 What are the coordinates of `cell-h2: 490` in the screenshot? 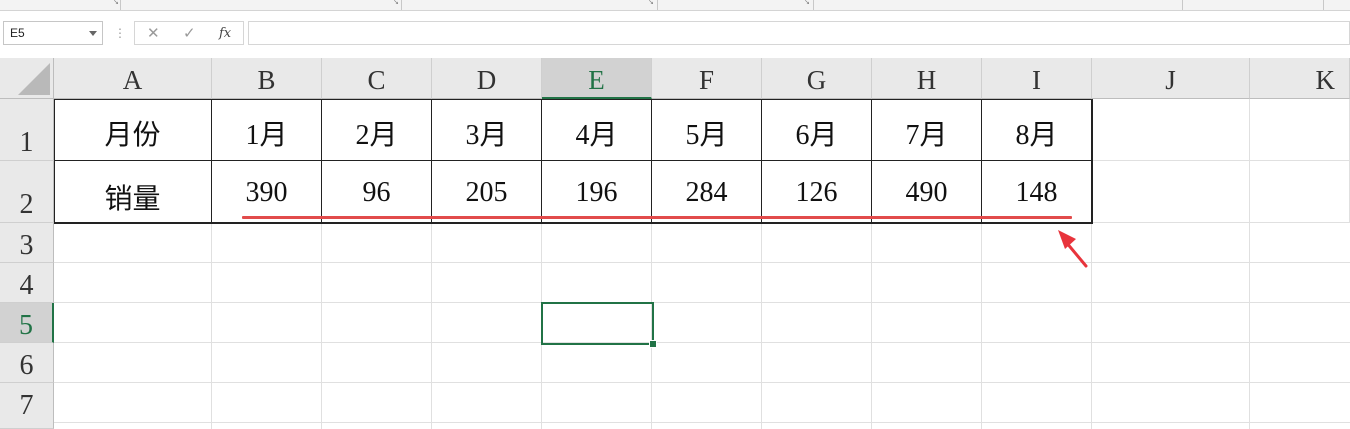 It's located at (927, 192).